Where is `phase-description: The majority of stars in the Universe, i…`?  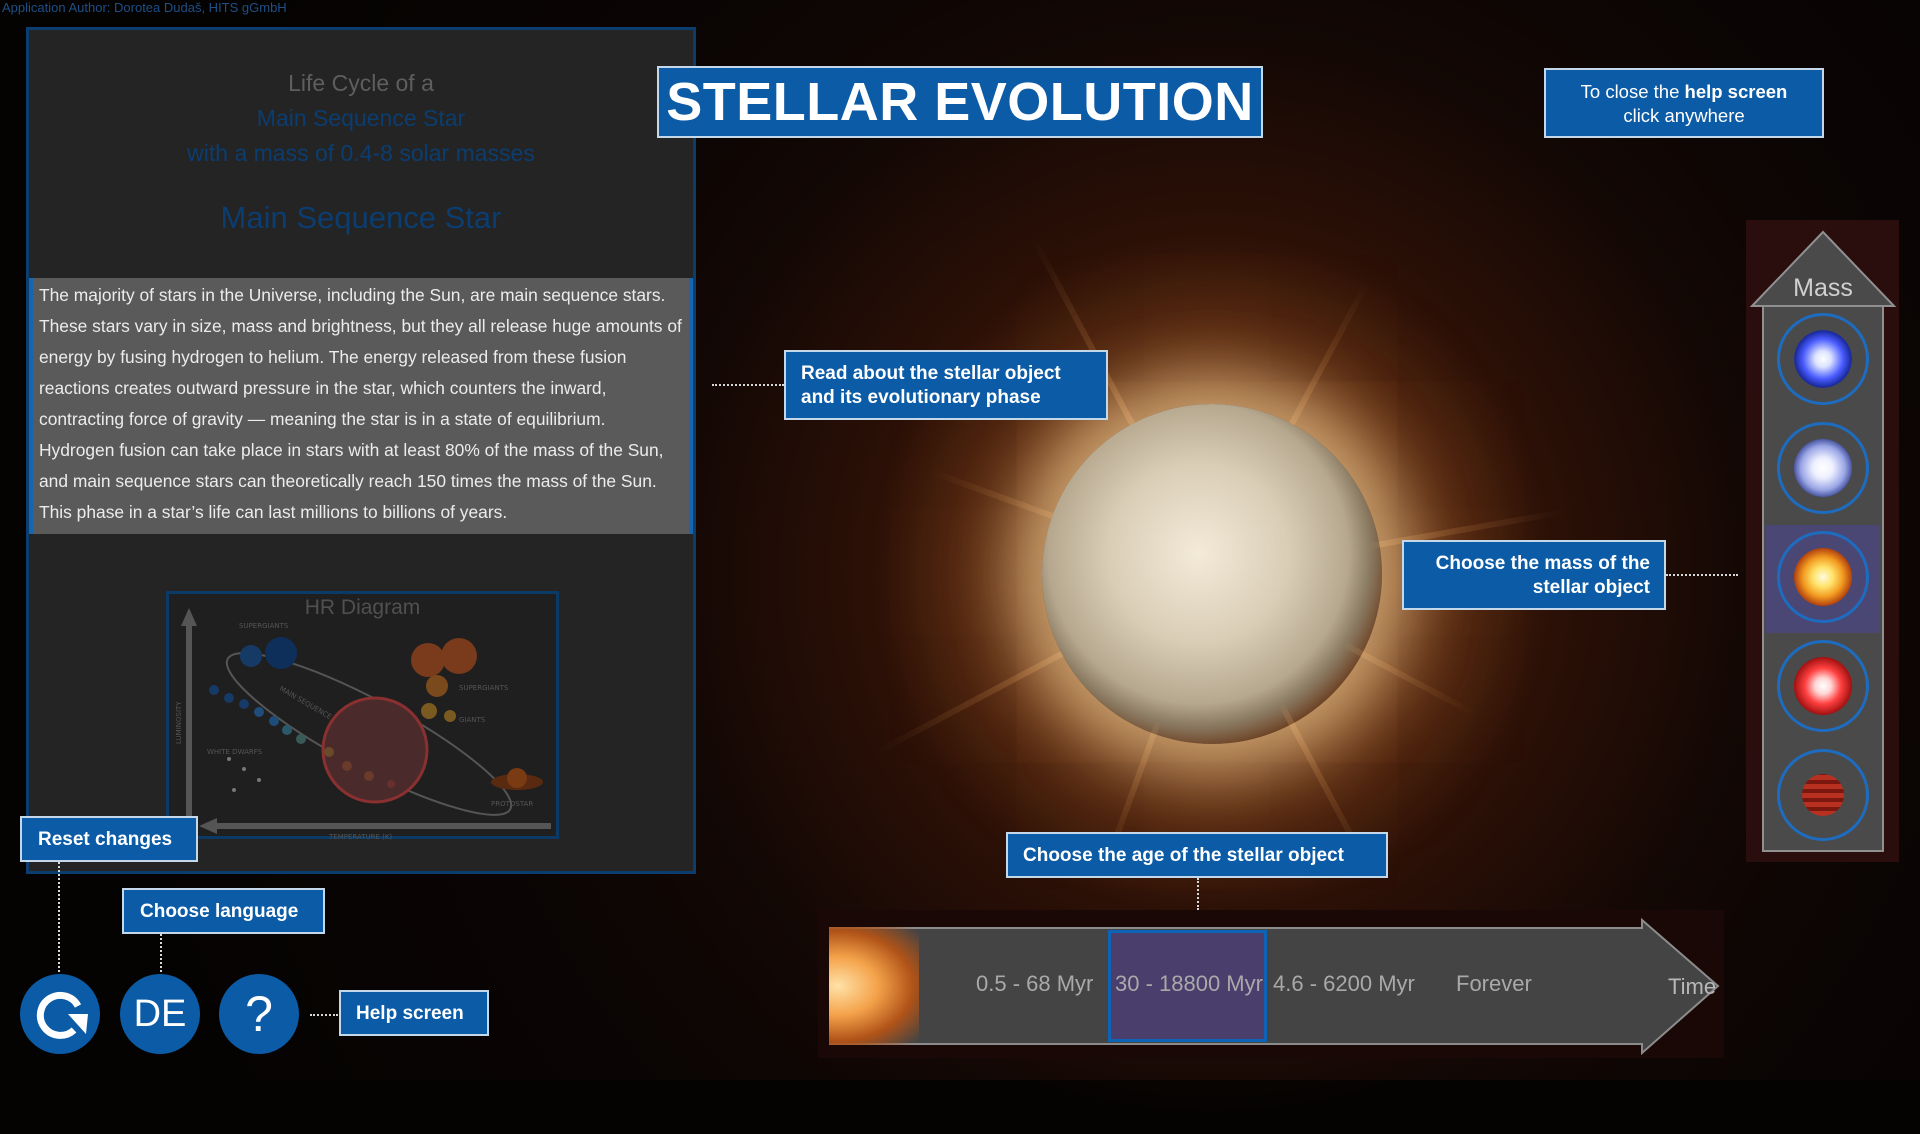 phase-description: The majority of stars in the Universe, i… is located at coordinates (361, 406).